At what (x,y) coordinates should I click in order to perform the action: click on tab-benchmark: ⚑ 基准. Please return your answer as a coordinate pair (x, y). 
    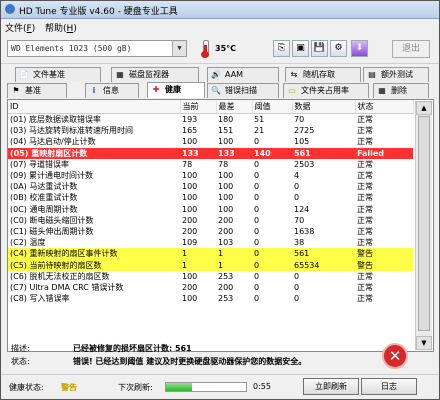
    Looking at the image, I should click on (37, 90).